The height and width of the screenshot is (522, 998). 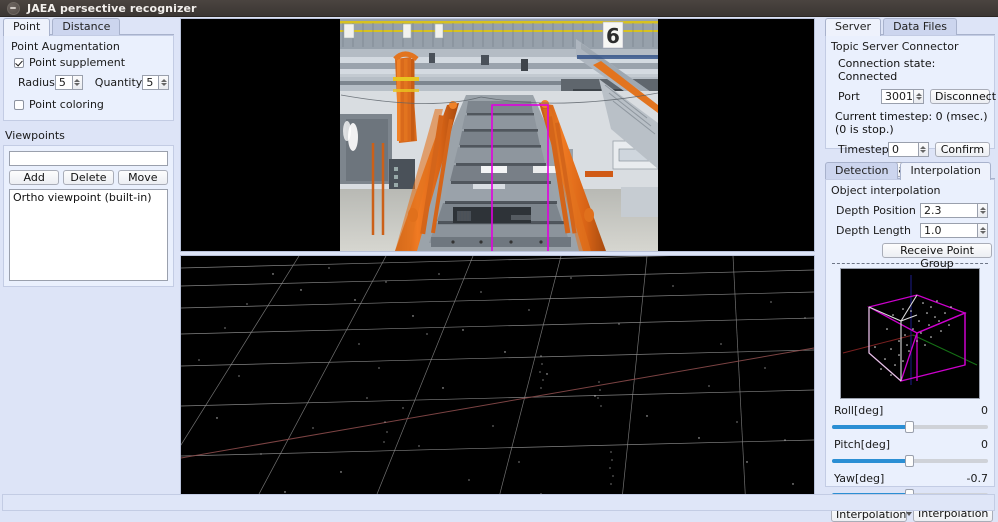 I want to click on depth-length-stepper: 1.0, so click(x=954, y=230).